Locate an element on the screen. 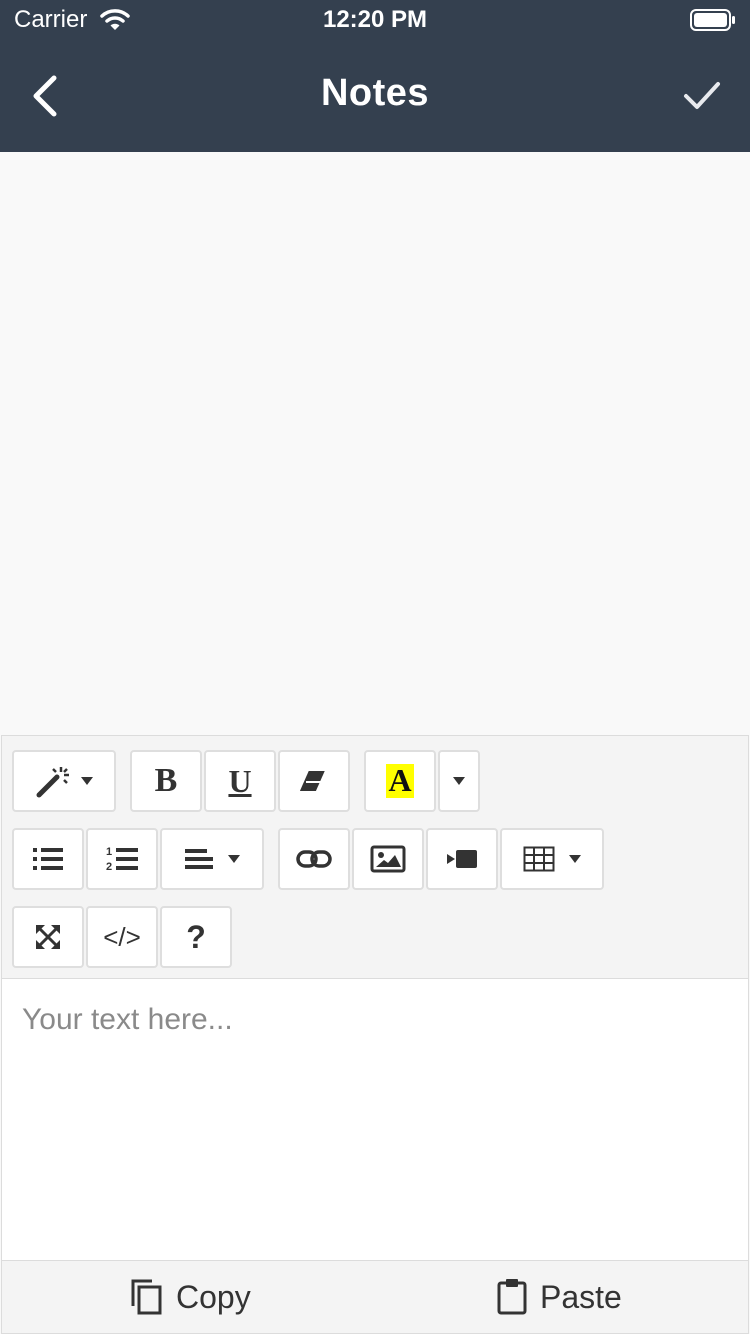  status-bar: Carrier 12:20 PM is located at coordinates (375, 20).